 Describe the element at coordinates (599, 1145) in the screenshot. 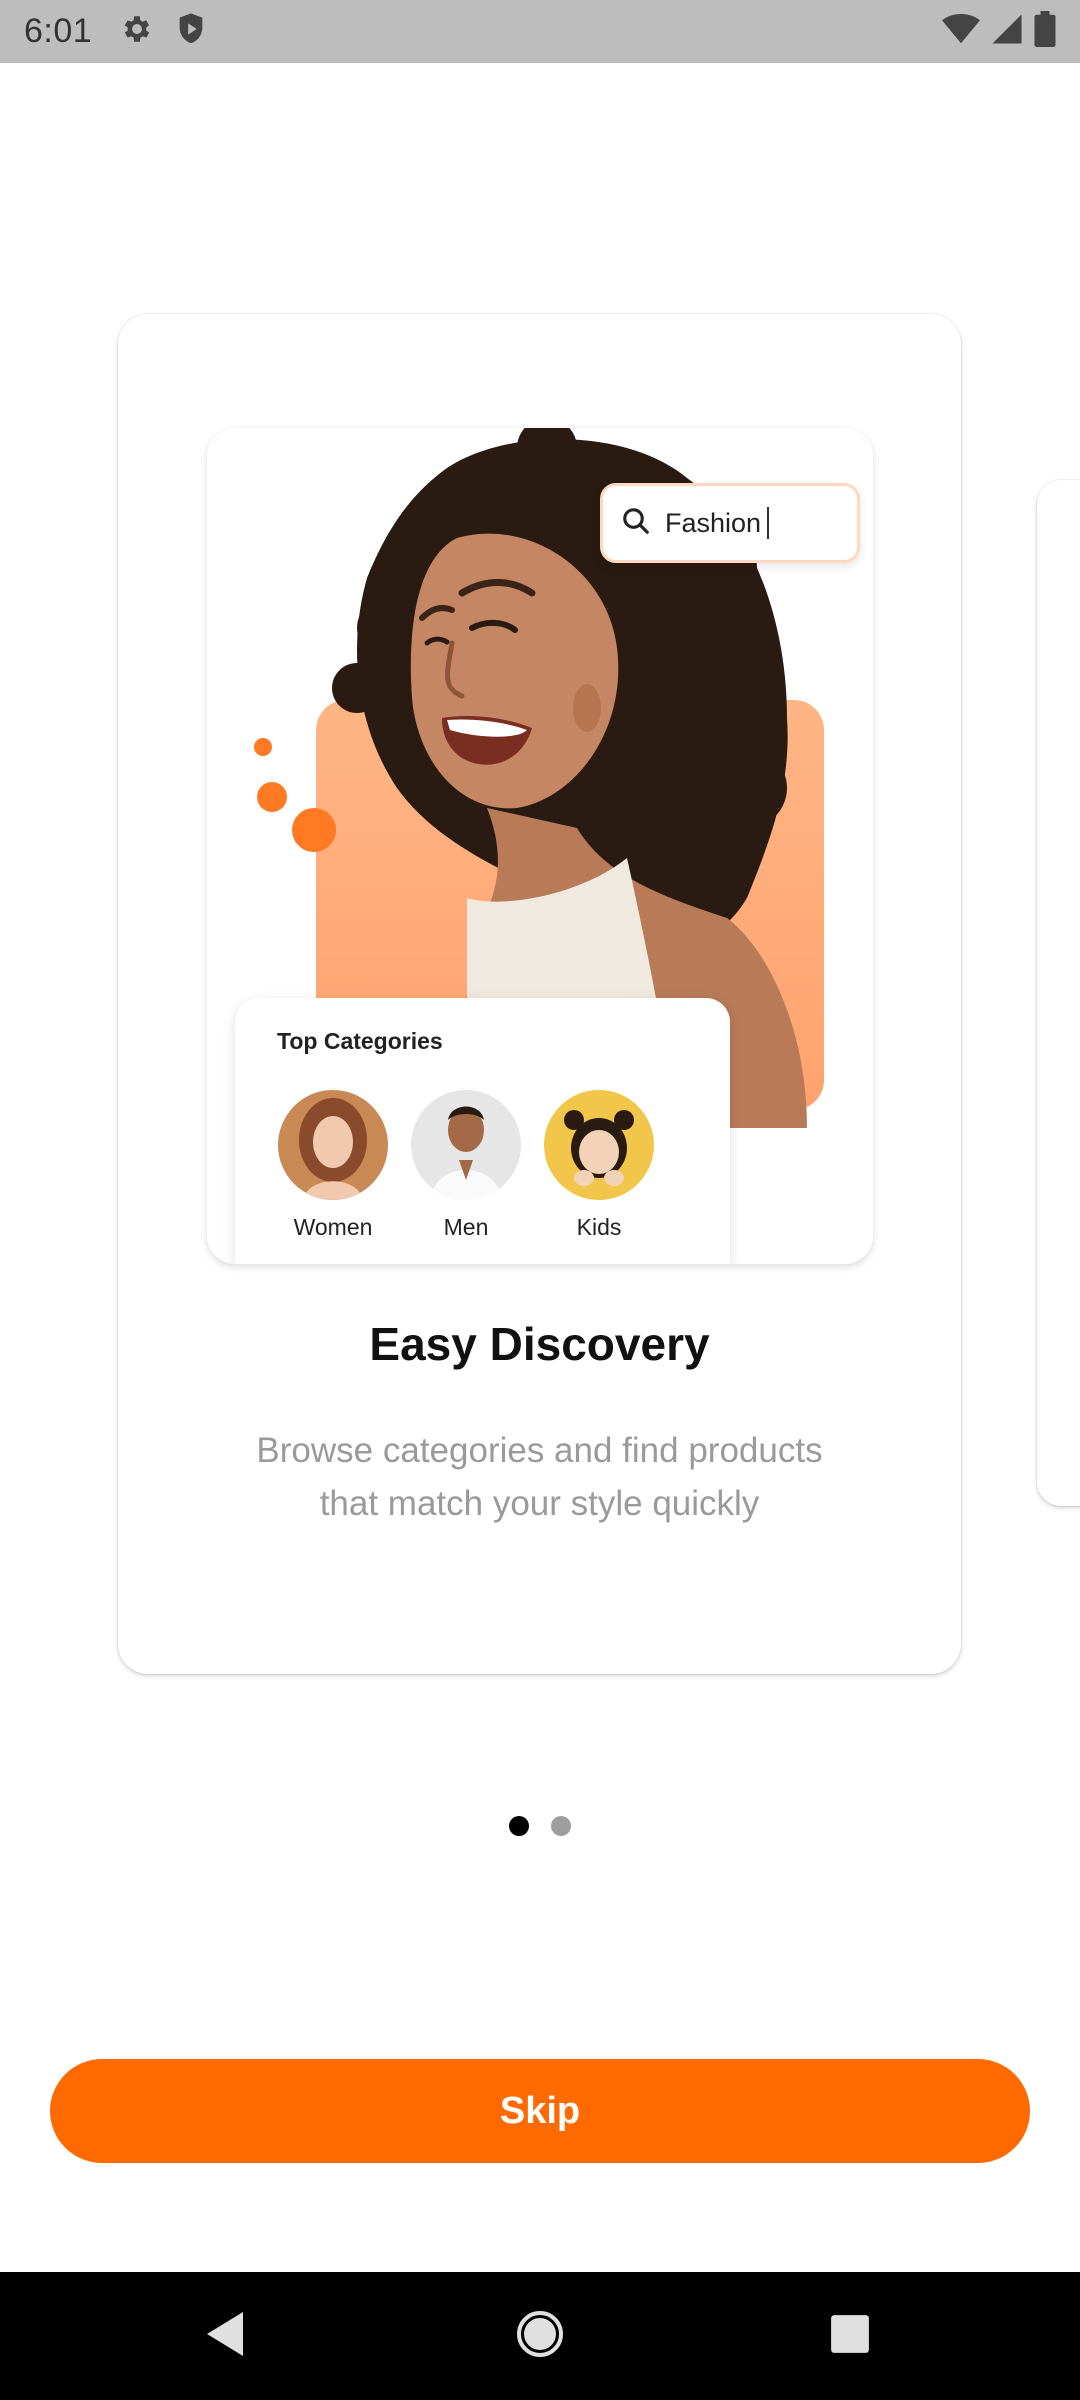

I see `kids-avatar` at that location.